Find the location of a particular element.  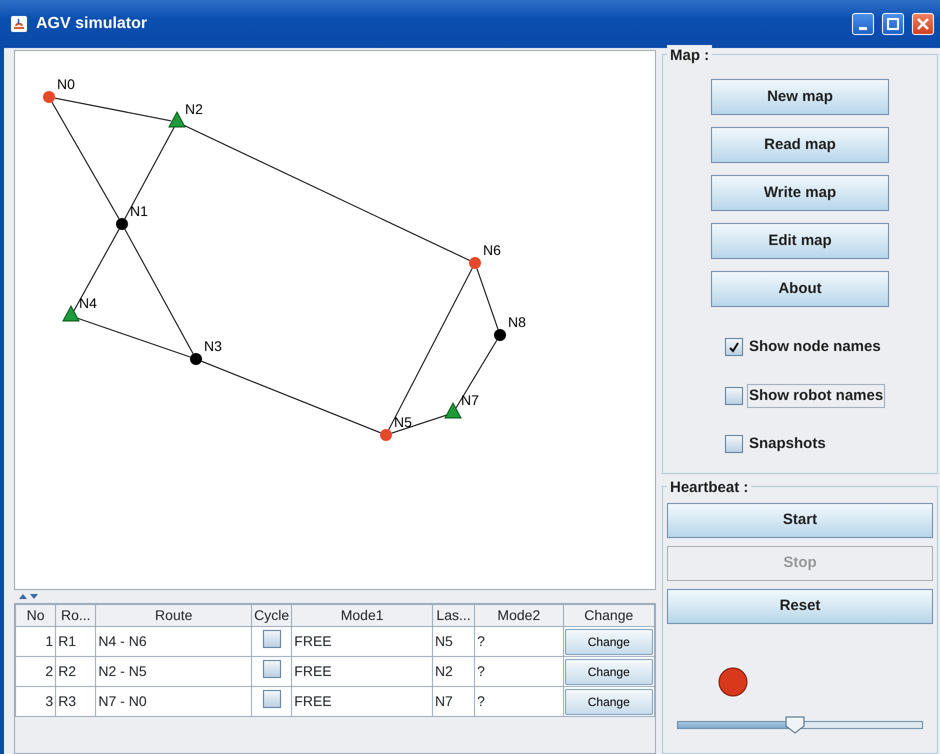

table-cell: N2 is located at coordinates (453, 671).